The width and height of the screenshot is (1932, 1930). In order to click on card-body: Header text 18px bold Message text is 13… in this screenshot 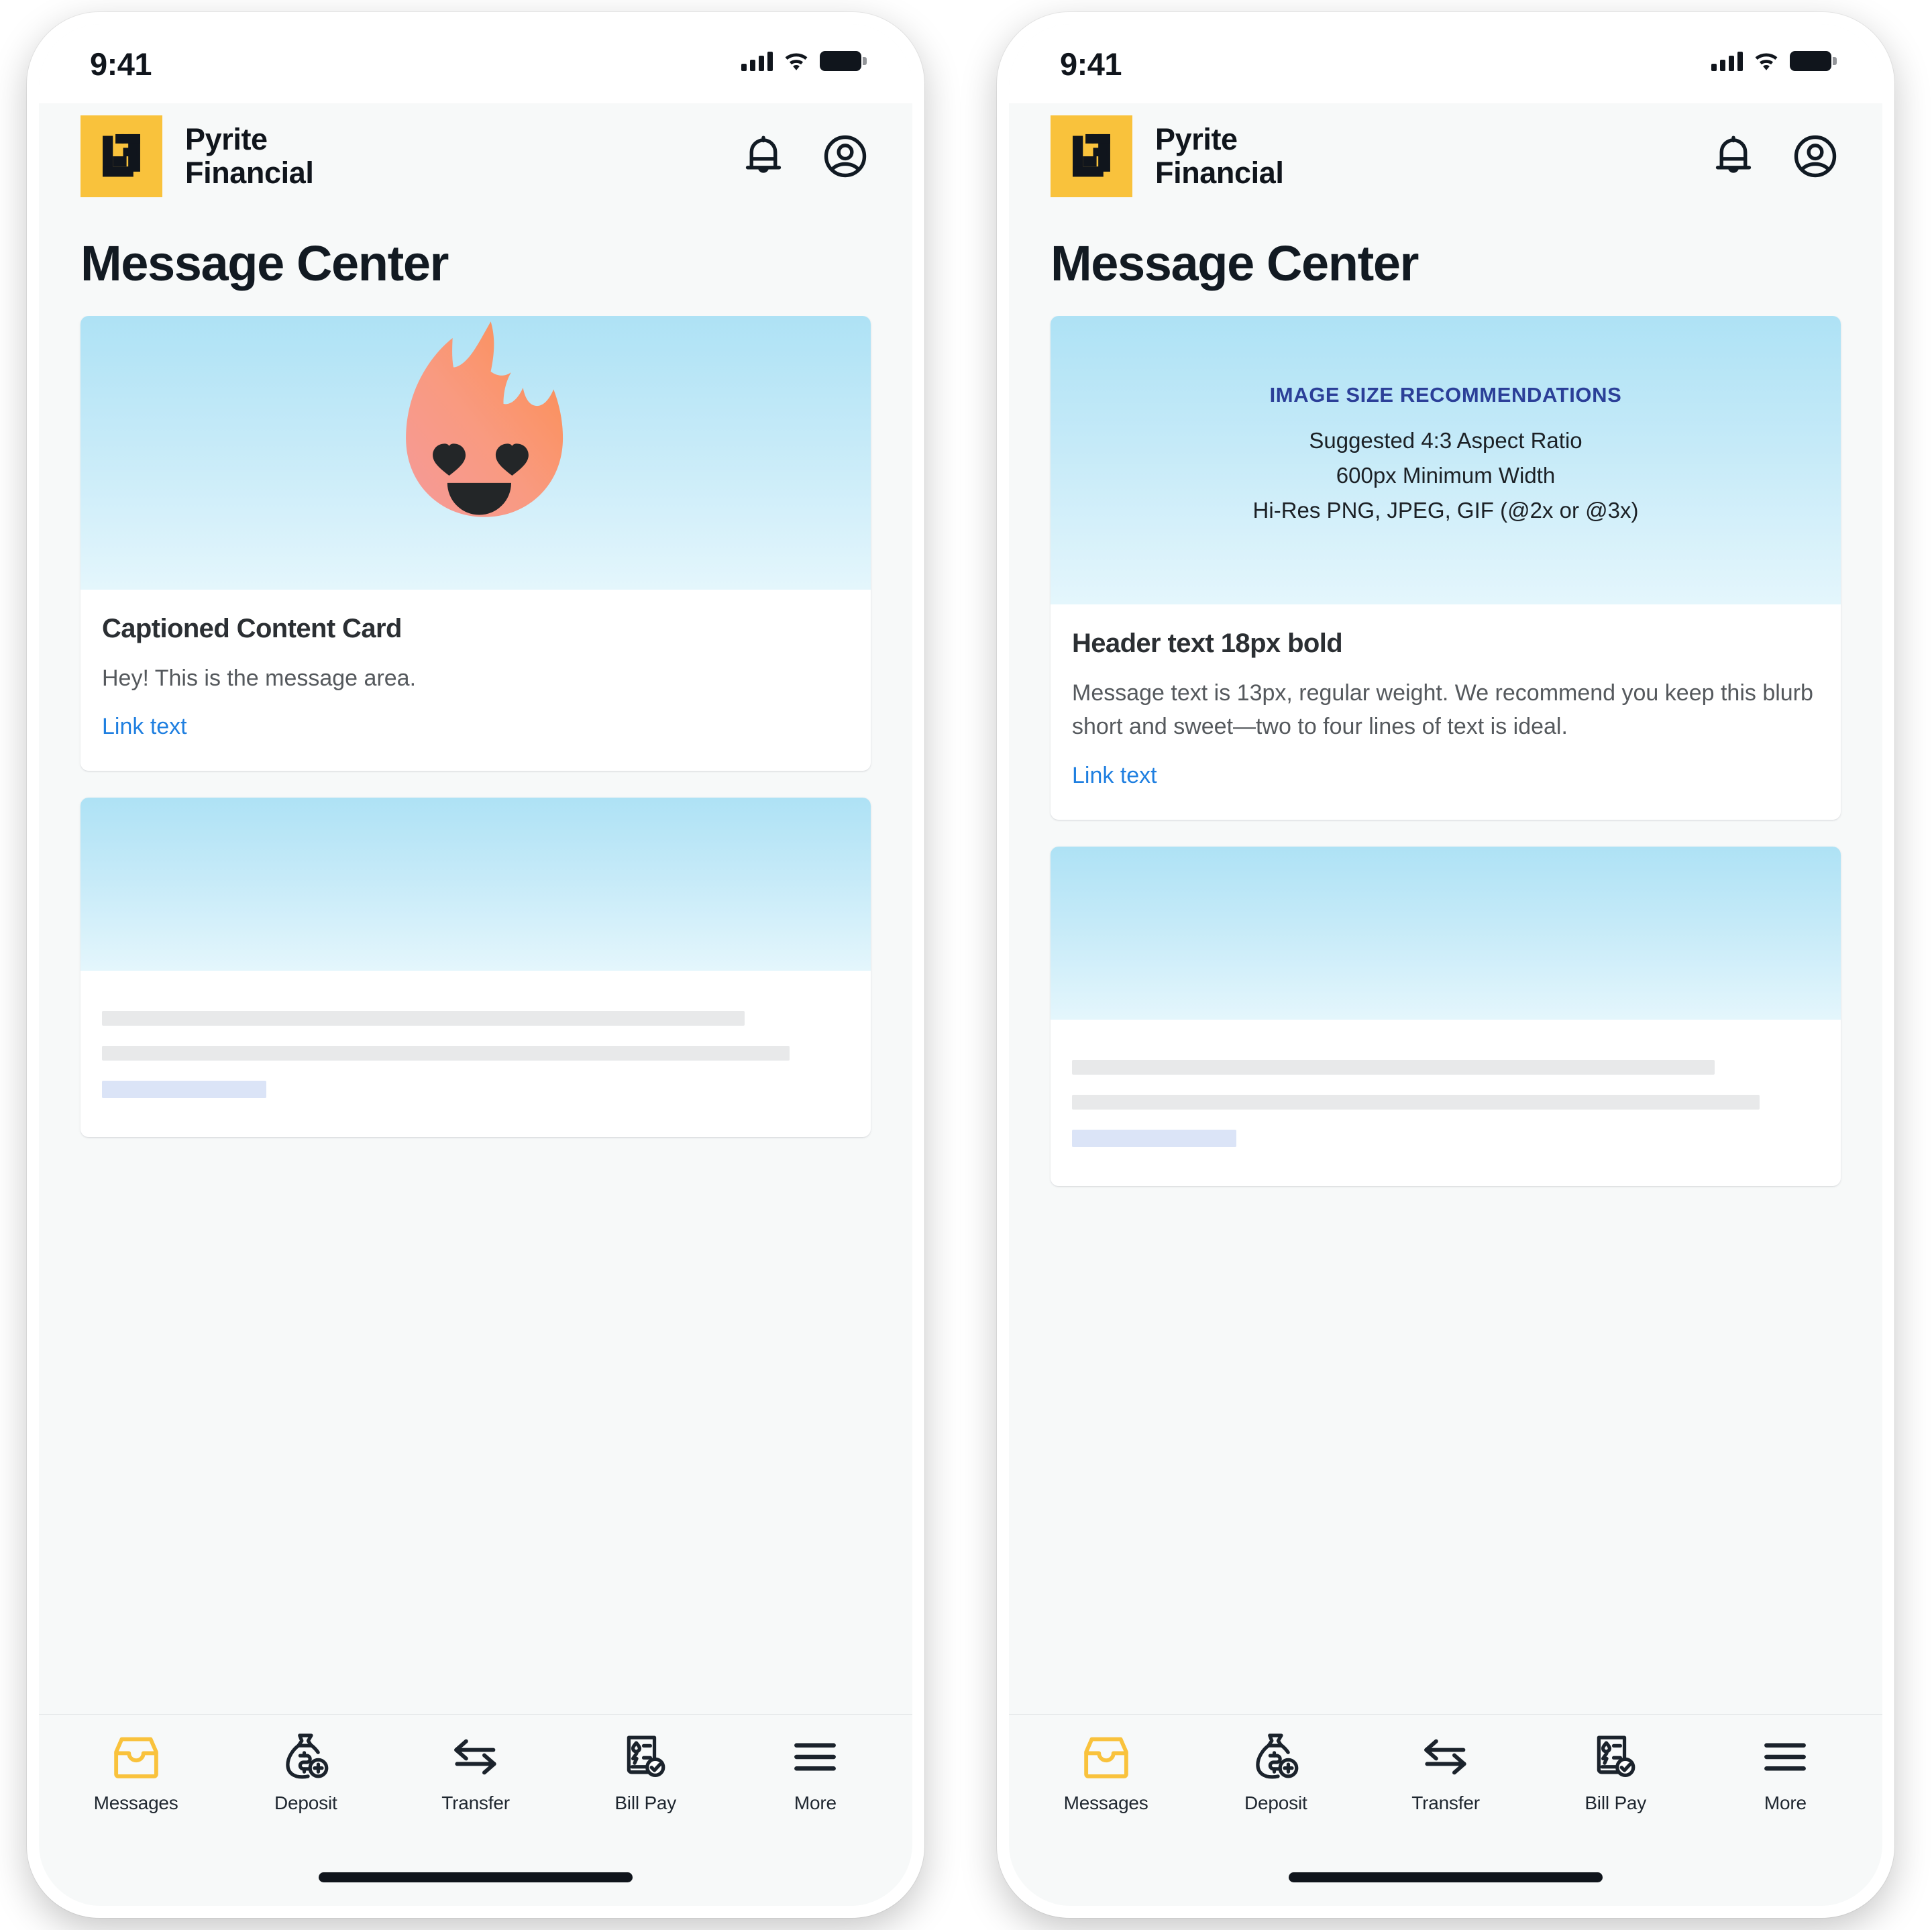, I will do `click(1446, 712)`.